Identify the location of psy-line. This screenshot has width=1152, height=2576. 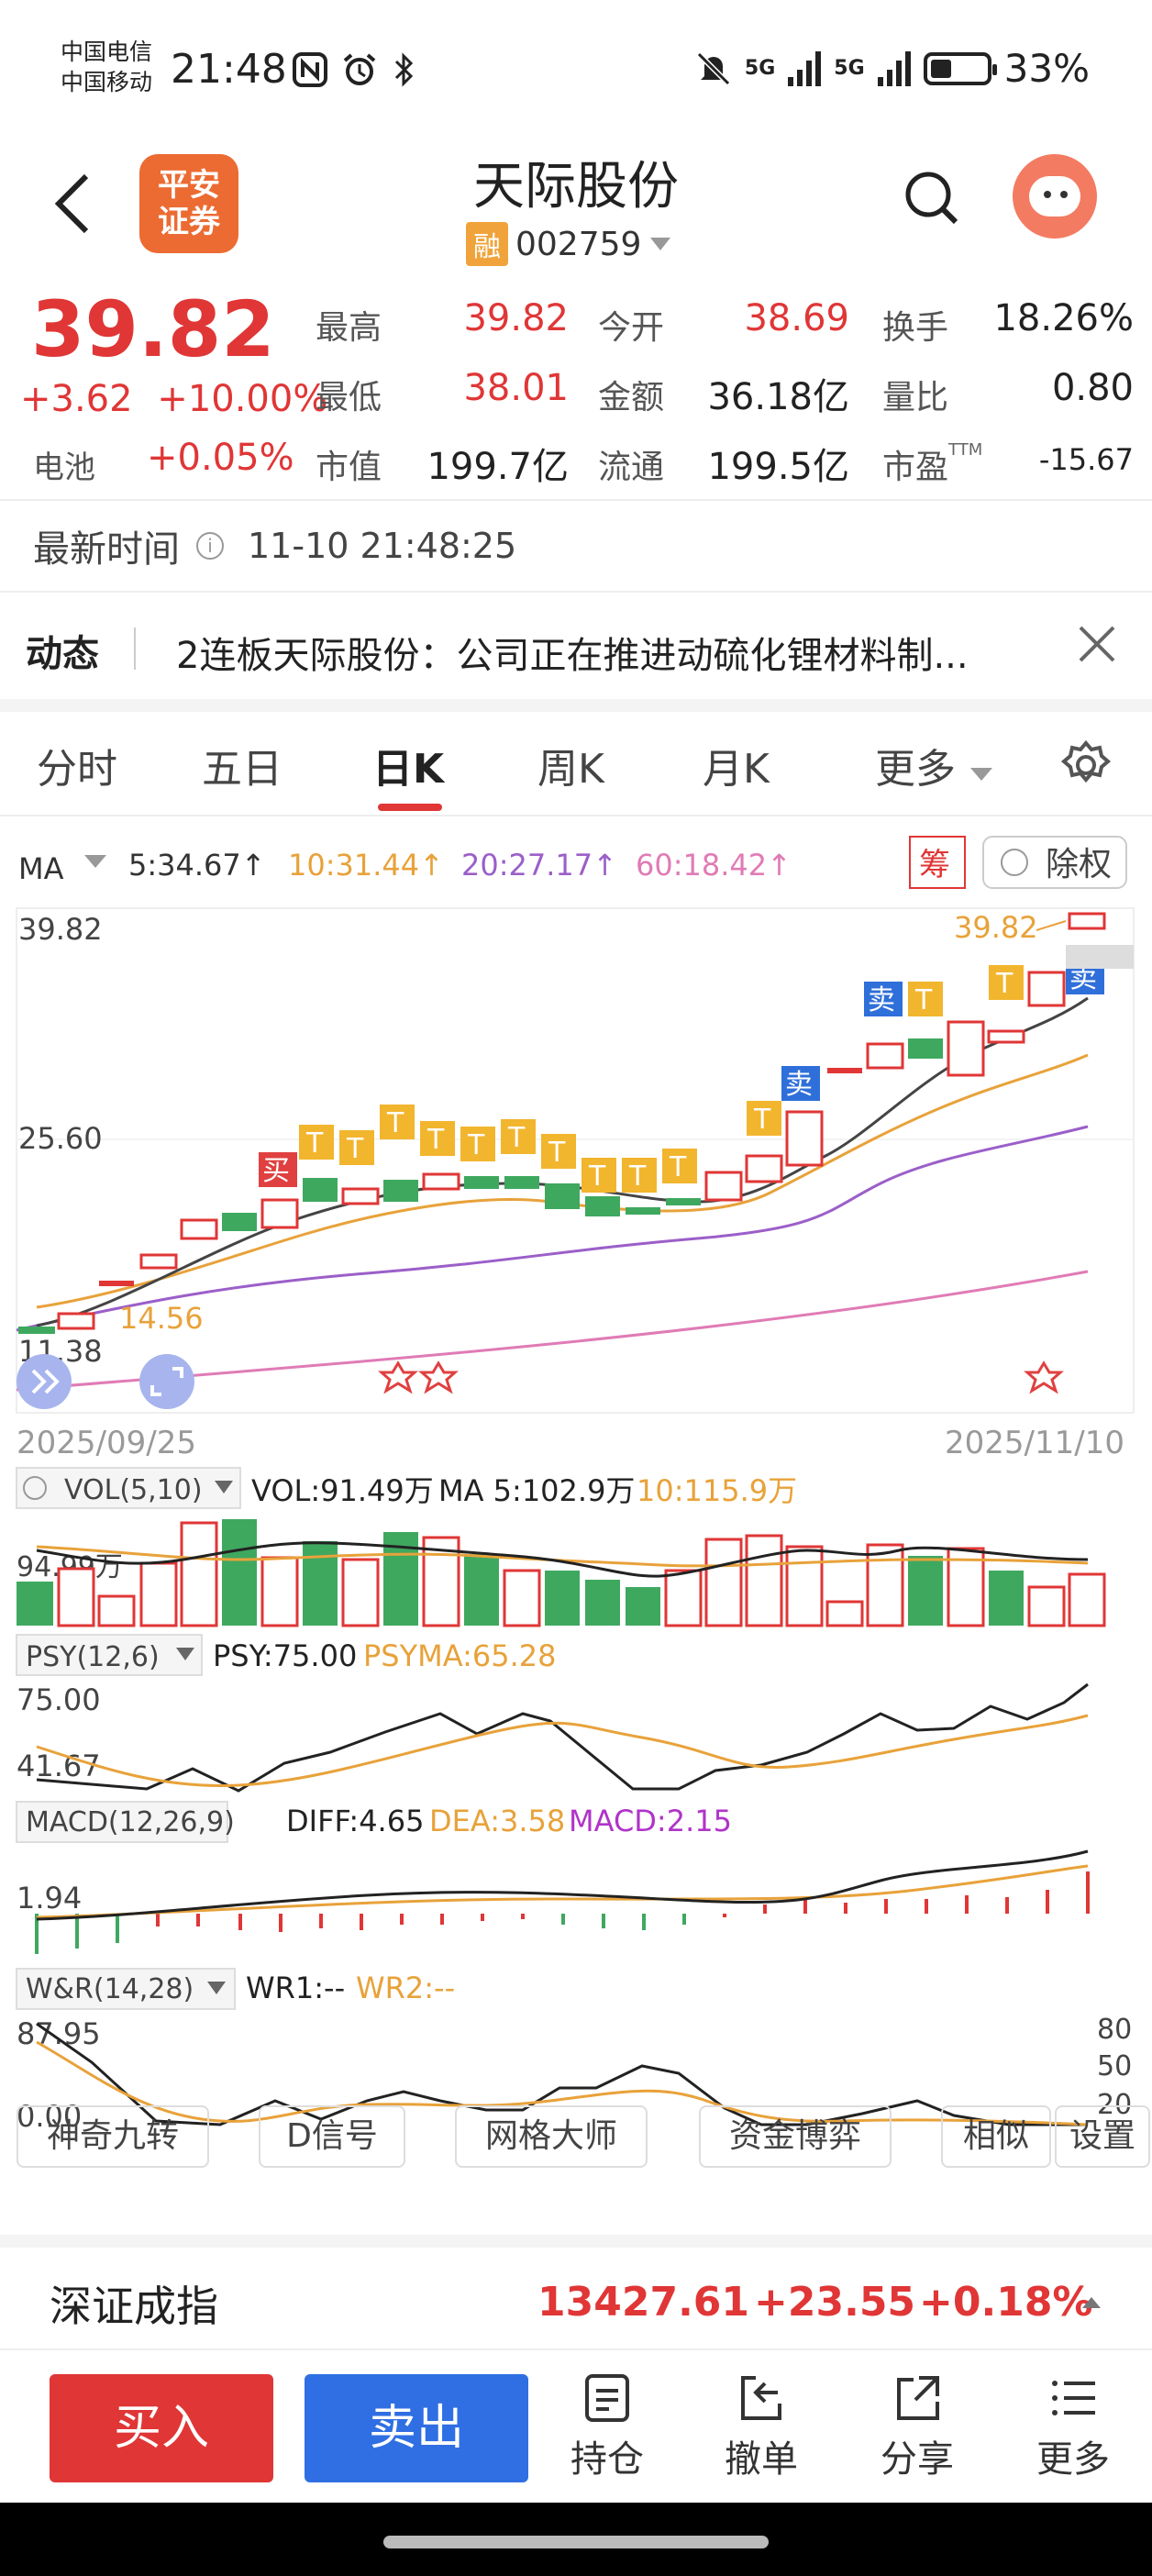
(562, 1737).